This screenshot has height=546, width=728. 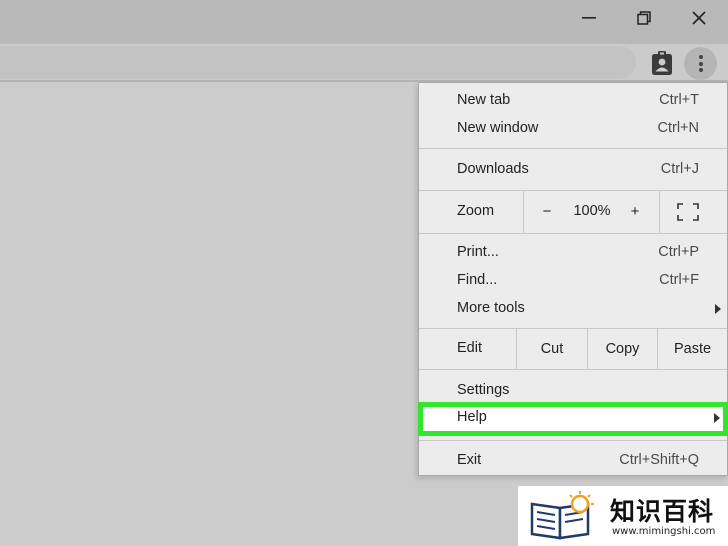 I want to click on close-icon, so click(x=699, y=18).